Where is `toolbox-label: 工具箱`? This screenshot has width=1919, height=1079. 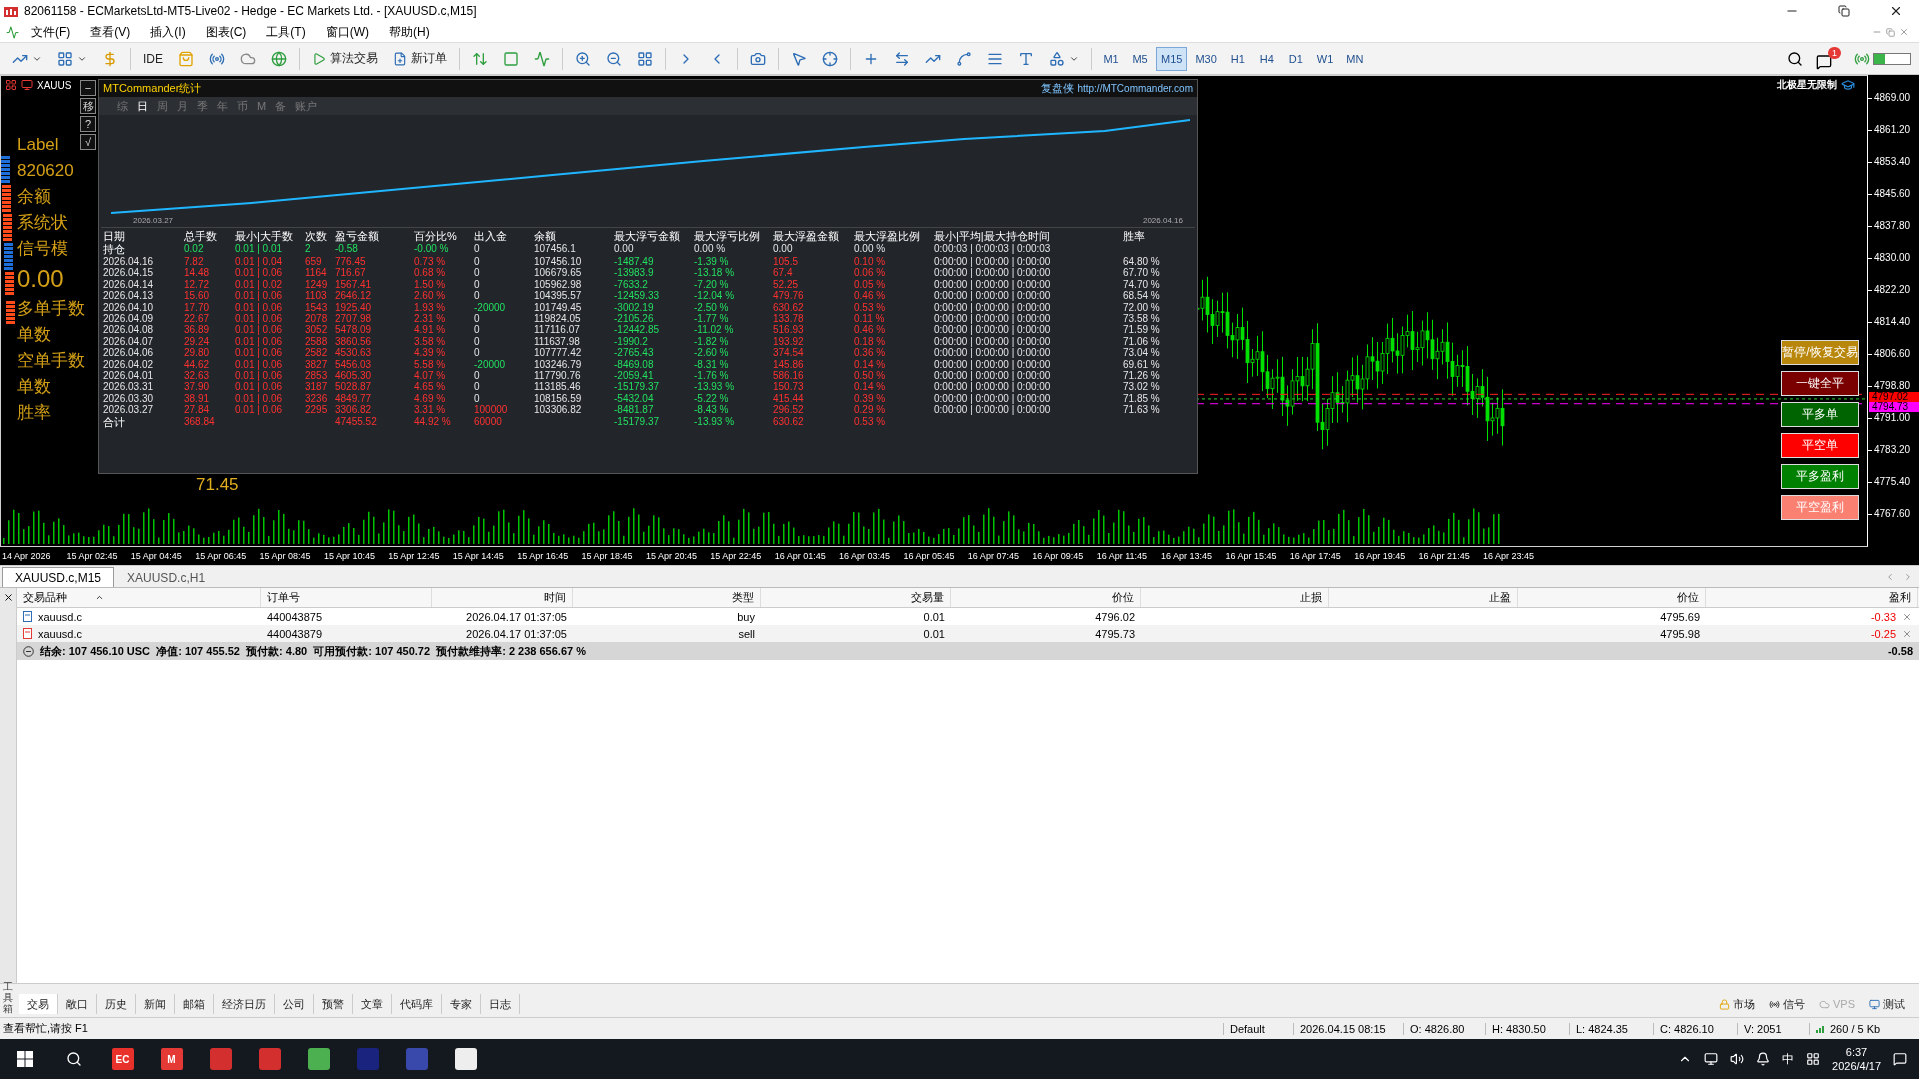
toolbox-label: 工具箱 is located at coordinates (8, 997).